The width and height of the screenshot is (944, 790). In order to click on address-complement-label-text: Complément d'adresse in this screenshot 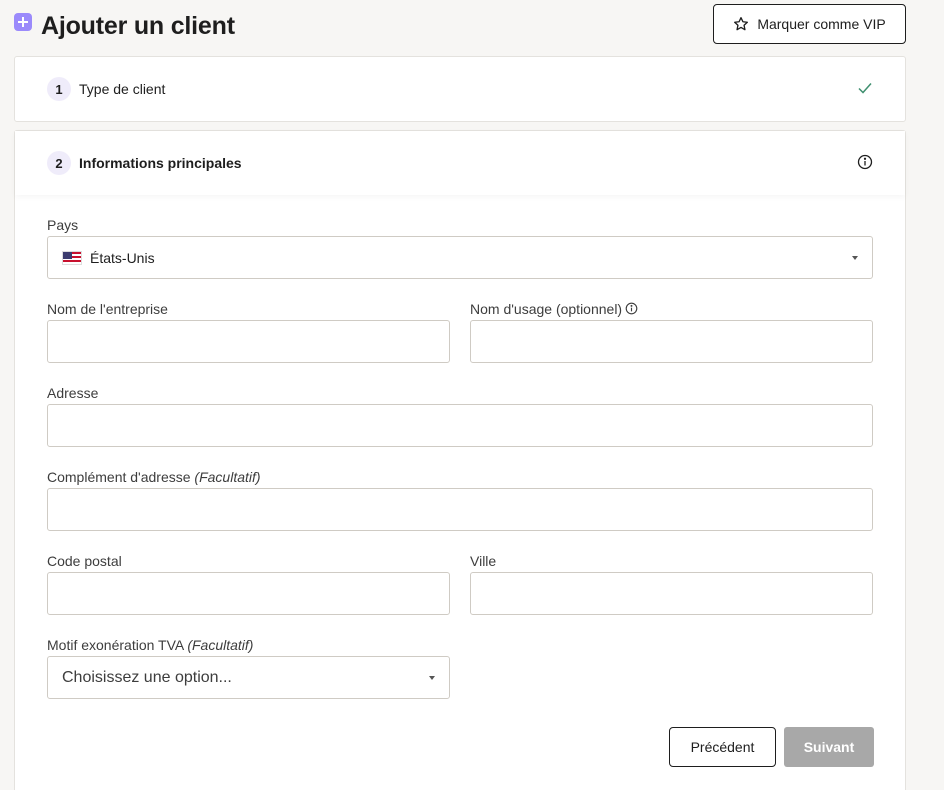, I will do `click(119, 477)`.